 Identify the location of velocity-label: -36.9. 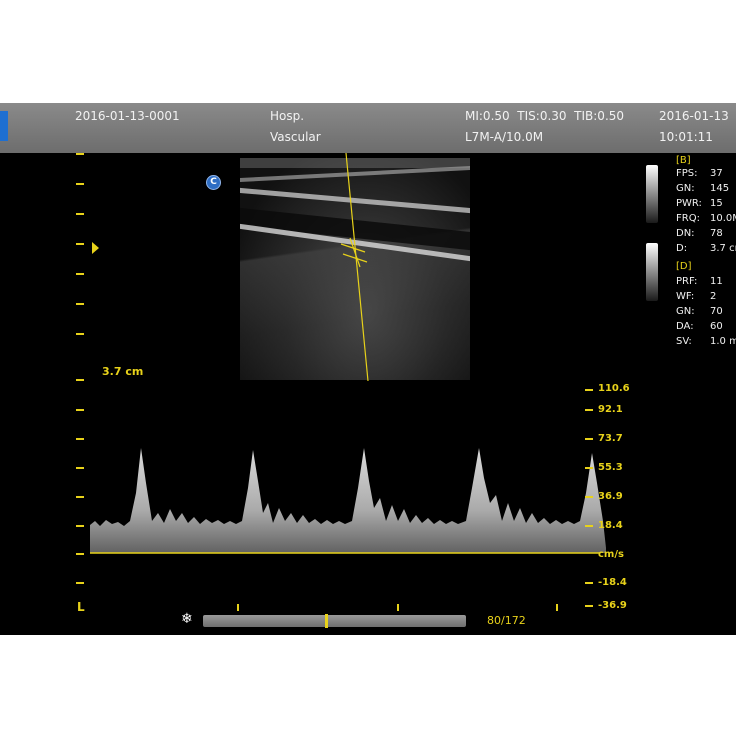
(612, 605).